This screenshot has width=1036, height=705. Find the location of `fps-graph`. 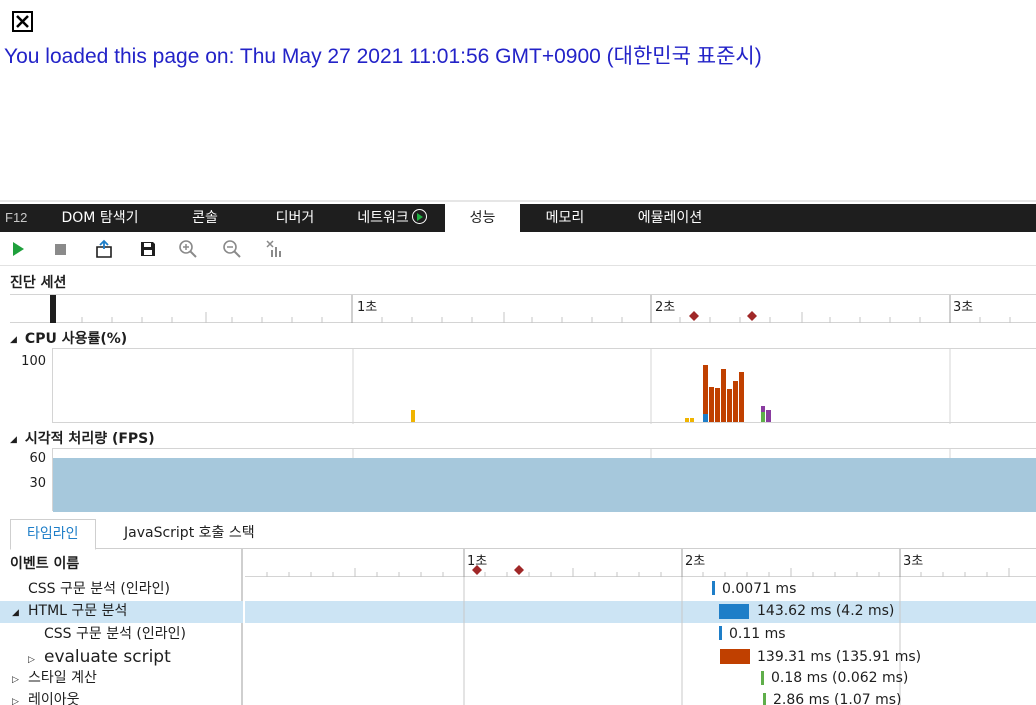

fps-graph is located at coordinates (544, 480).